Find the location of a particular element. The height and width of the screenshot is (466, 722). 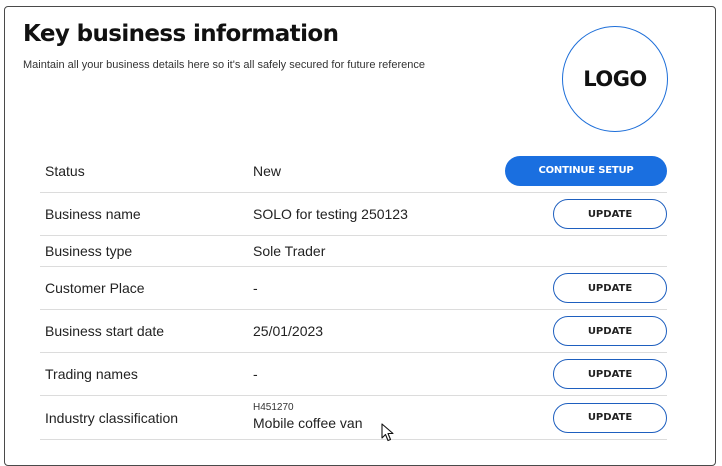

row-label: Business name is located at coordinates (93, 214).